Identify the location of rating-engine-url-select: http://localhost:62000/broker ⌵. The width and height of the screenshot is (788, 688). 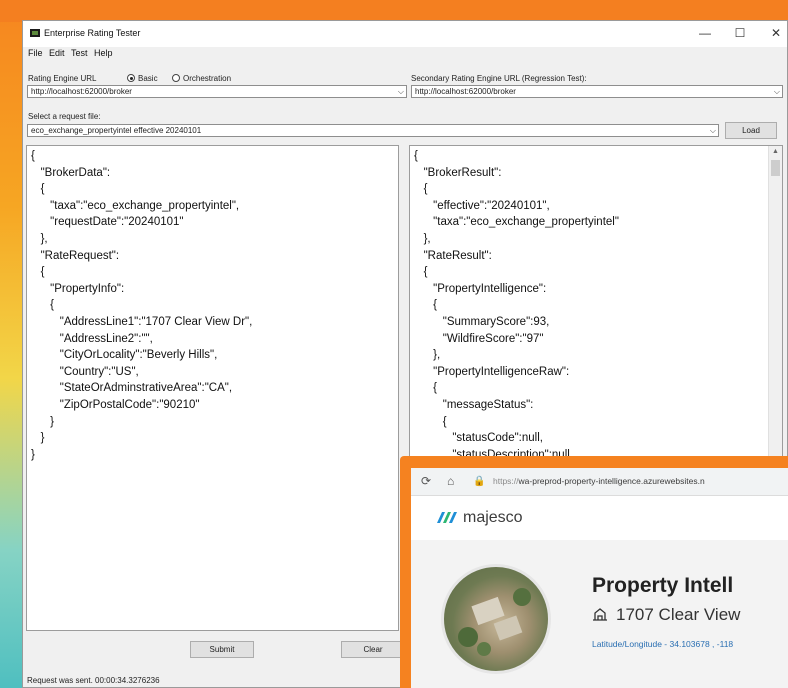
(217, 91).